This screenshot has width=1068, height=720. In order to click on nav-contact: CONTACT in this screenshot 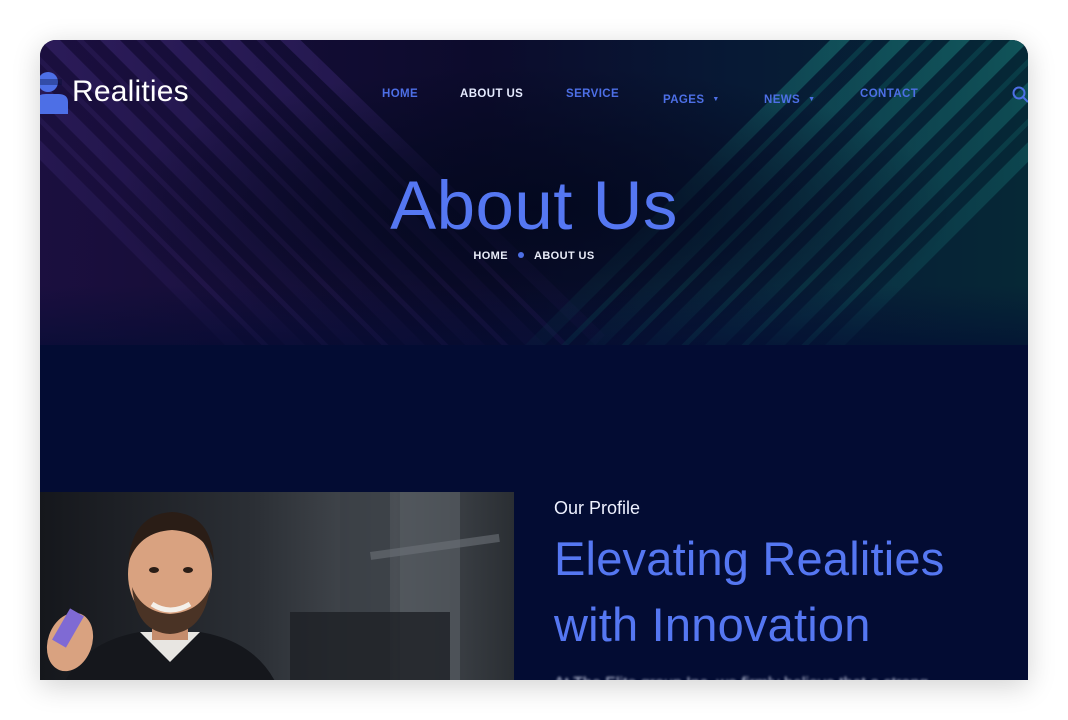, I will do `click(889, 94)`.